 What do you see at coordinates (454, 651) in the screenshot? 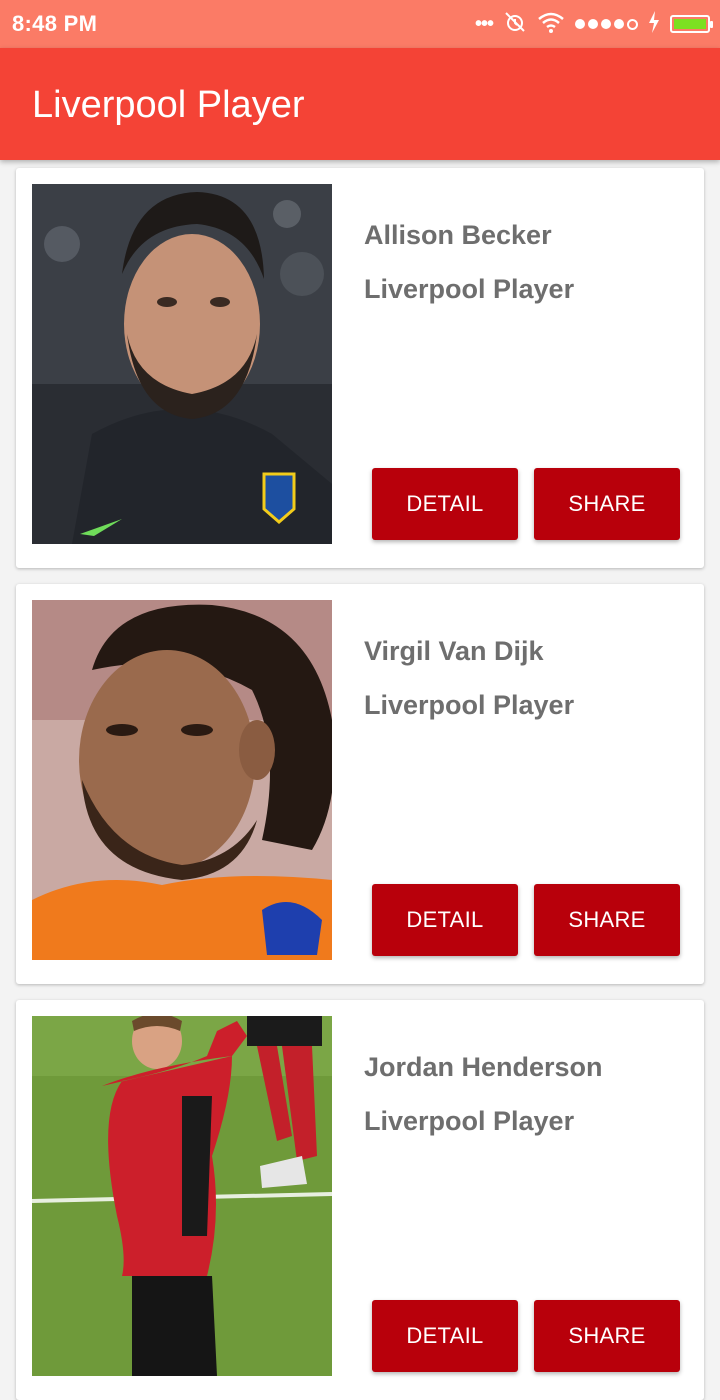
I see `player-name: Virgil Van Dijk` at bounding box center [454, 651].